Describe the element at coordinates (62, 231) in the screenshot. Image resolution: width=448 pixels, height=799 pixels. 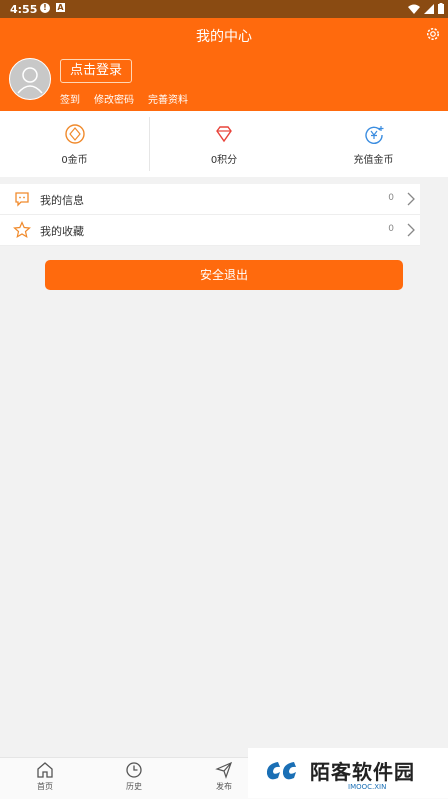
I see `menu-item-label: 我的收藏` at that location.